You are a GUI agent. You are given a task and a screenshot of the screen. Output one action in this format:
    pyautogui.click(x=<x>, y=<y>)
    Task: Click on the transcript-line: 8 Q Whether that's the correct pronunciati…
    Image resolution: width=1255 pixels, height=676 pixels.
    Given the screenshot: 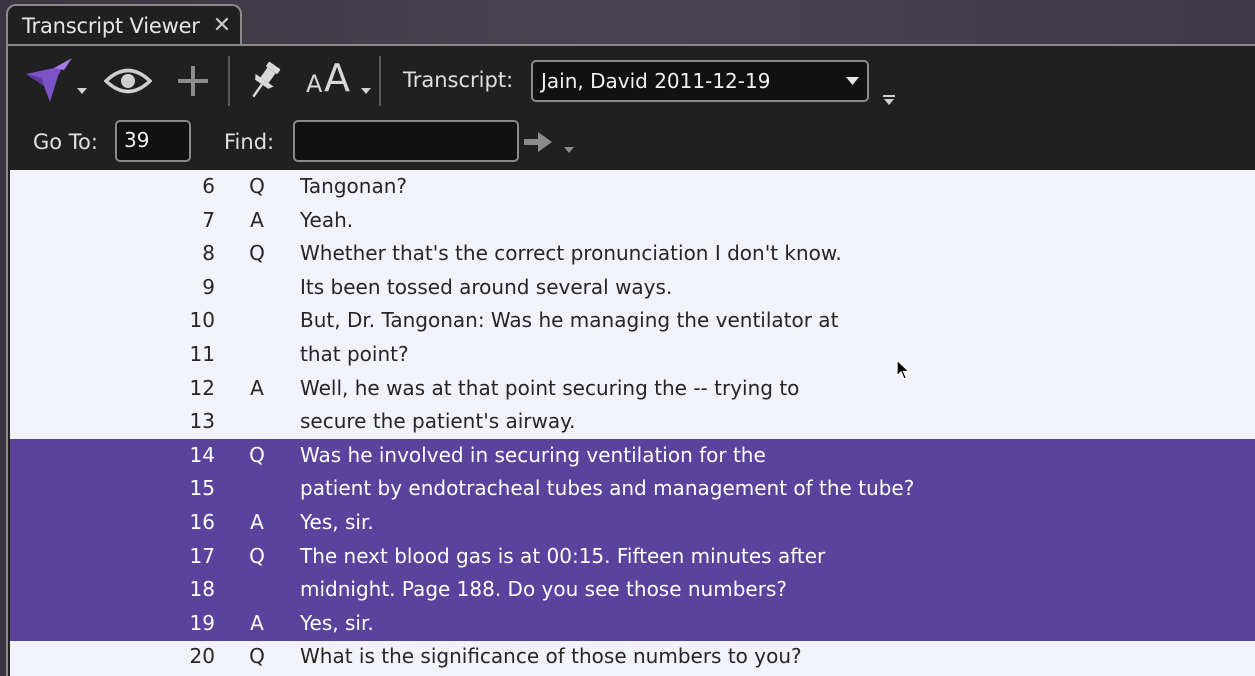 What is the action you would take?
    pyautogui.click(x=632, y=254)
    